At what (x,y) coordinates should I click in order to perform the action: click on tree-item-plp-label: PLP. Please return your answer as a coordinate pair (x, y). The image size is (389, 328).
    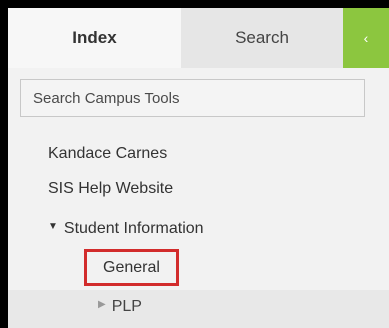
    Looking at the image, I should click on (126, 306).